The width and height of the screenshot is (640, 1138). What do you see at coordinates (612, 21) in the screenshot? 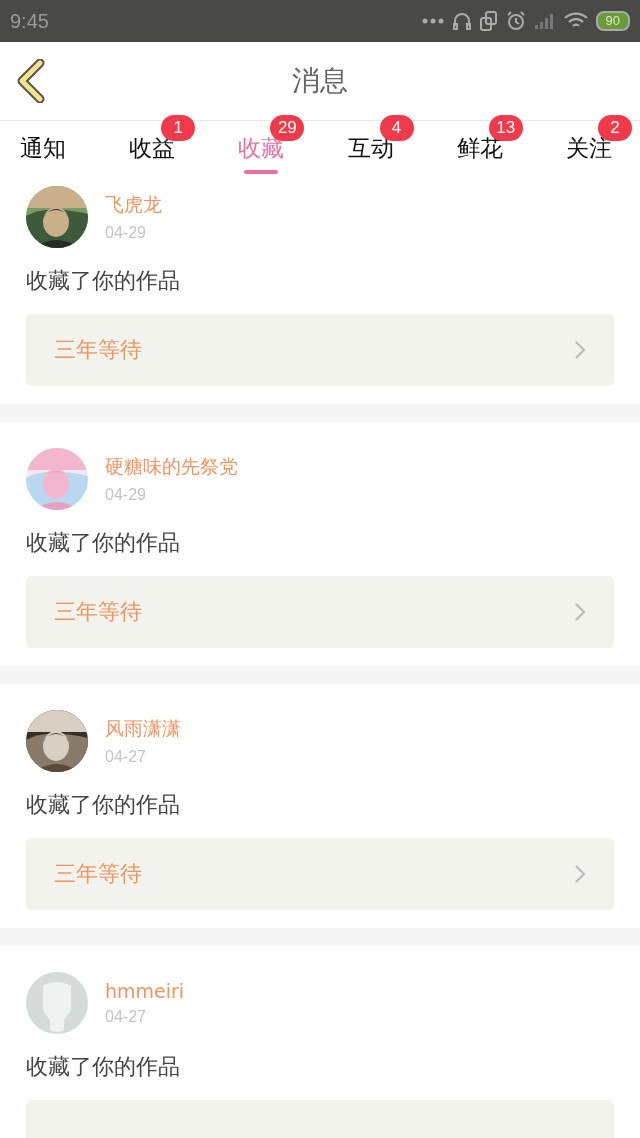
I see `battery-level: 90` at bounding box center [612, 21].